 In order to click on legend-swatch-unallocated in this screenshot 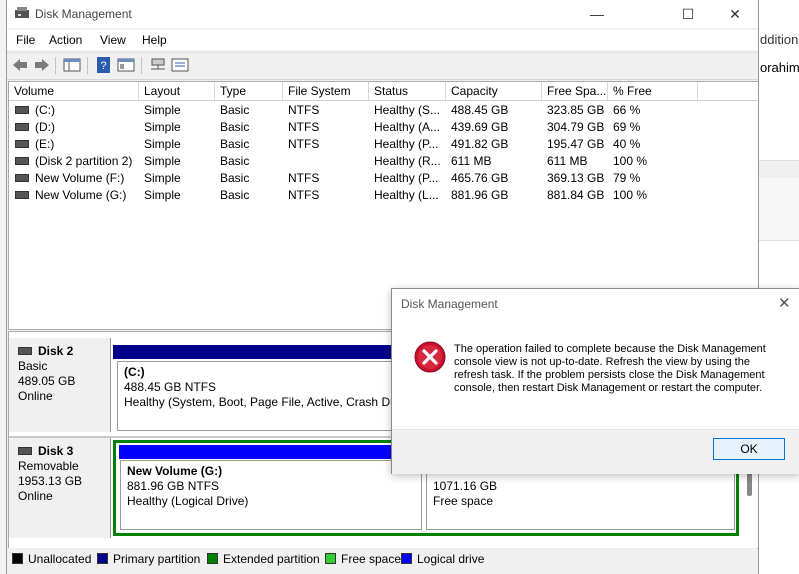, I will do `click(17, 558)`.